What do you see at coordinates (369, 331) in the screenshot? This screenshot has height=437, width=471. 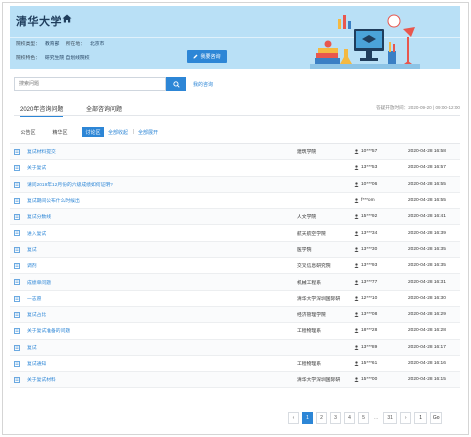 I see `question-user-id: 18***28` at bounding box center [369, 331].